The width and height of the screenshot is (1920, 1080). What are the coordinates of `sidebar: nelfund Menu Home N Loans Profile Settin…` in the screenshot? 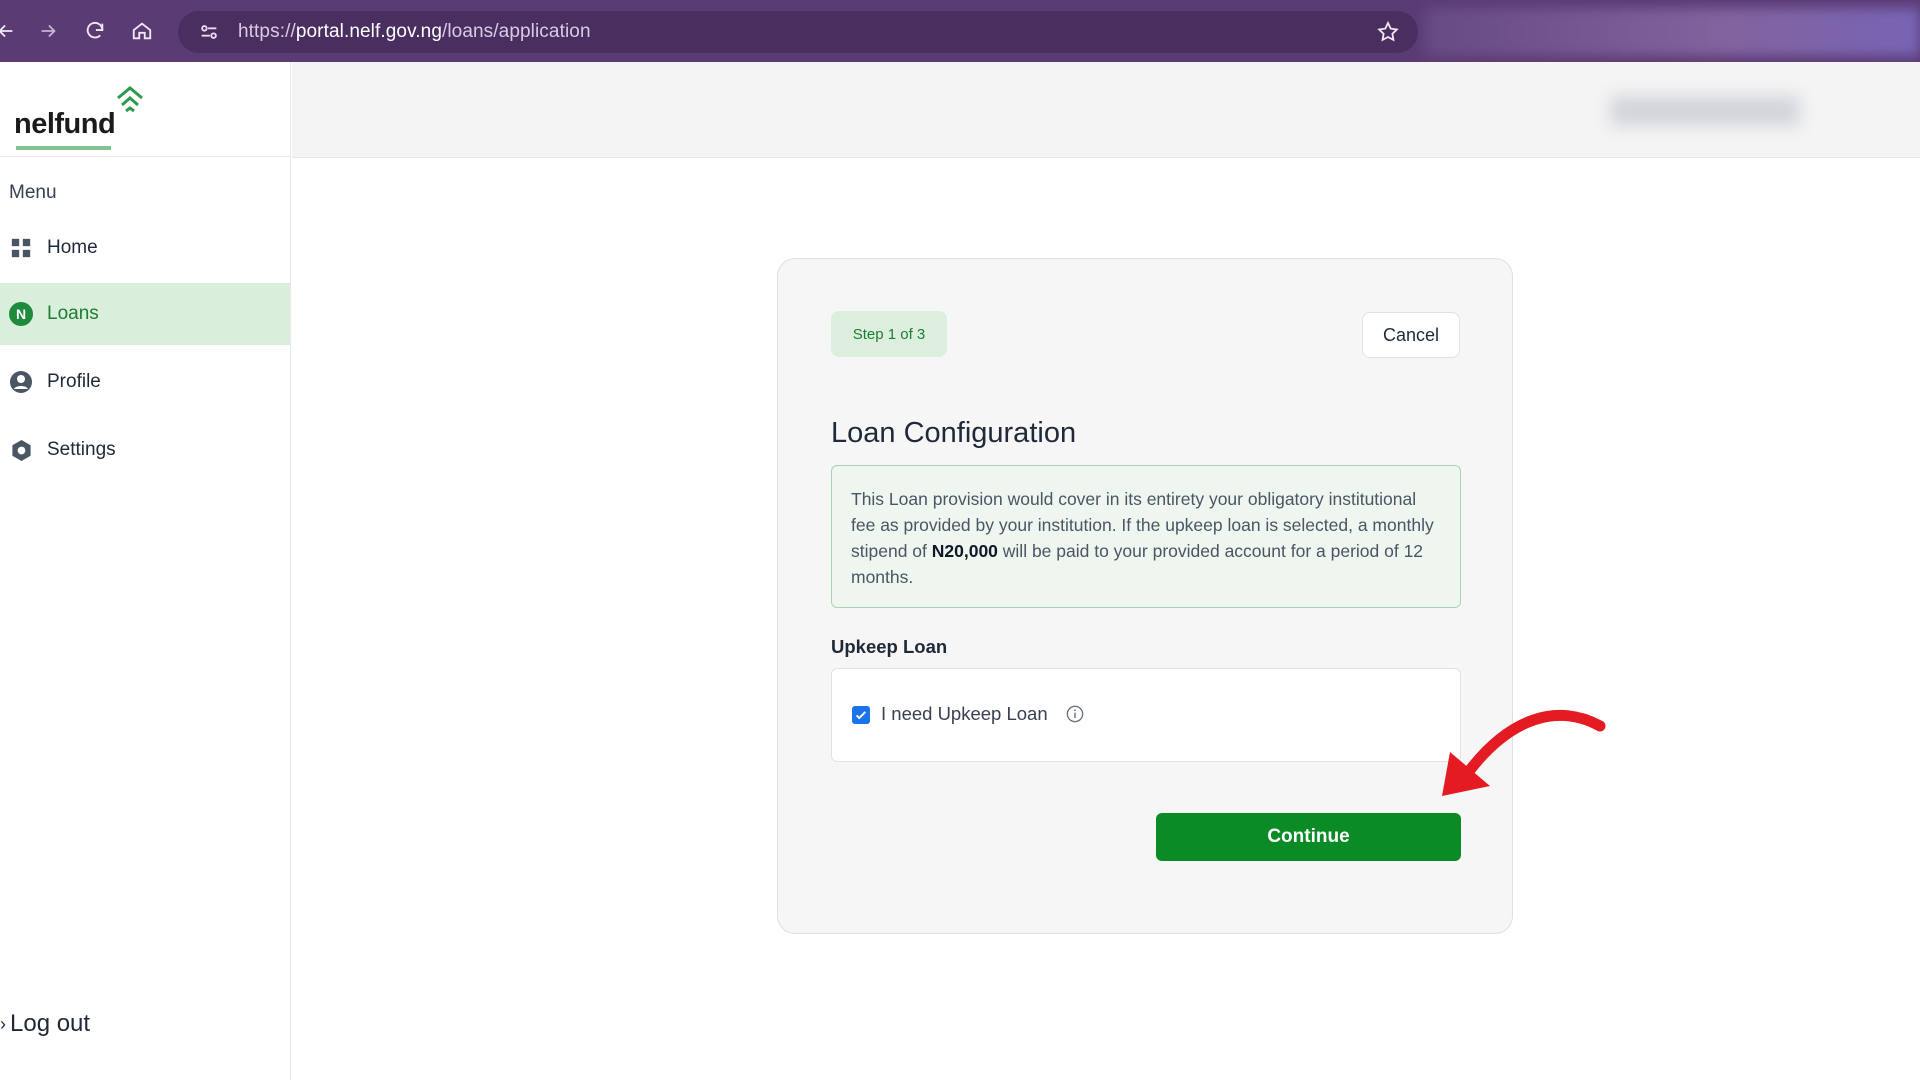 It's located at (145, 571).